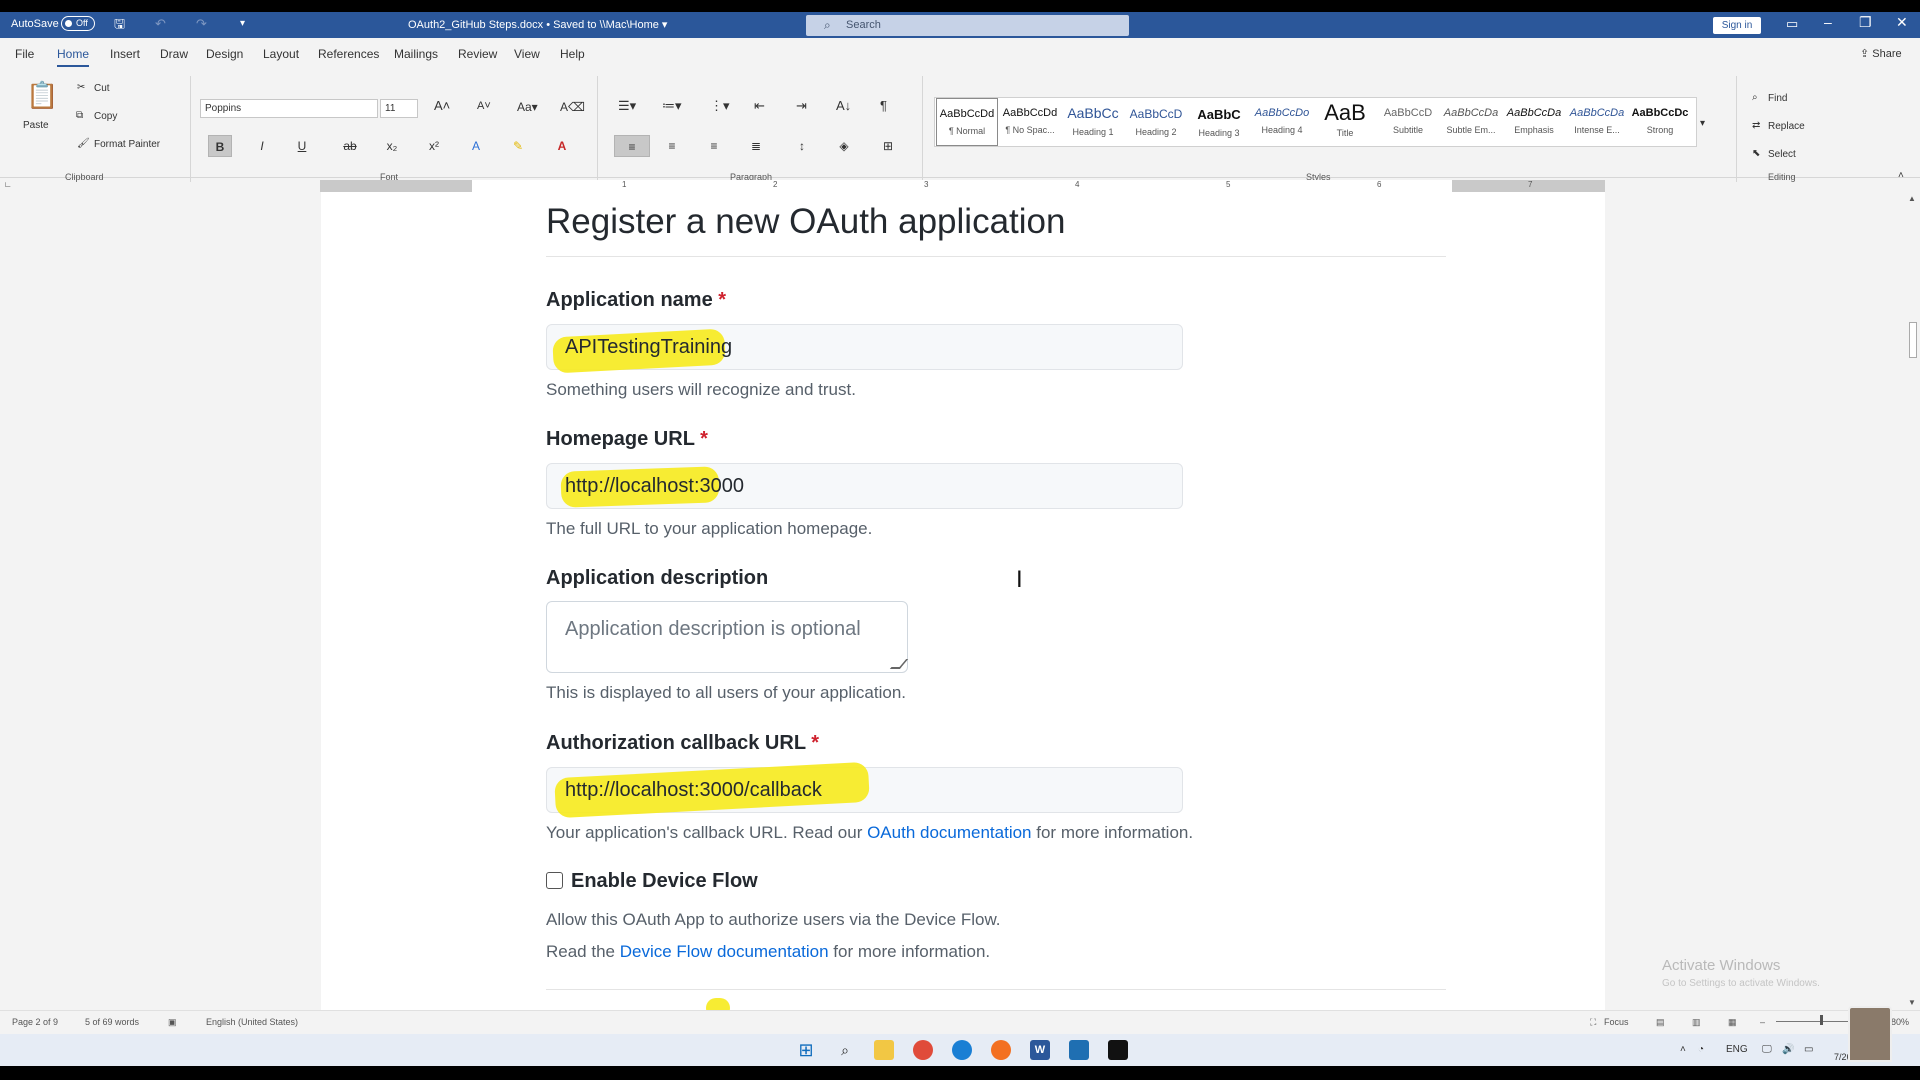 Image resolution: width=1920 pixels, height=1080 pixels. What do you see at coordinates (1118, 1050) in the screenshot?
I see `terminal-icon` at bounding box center [1118, 1050].